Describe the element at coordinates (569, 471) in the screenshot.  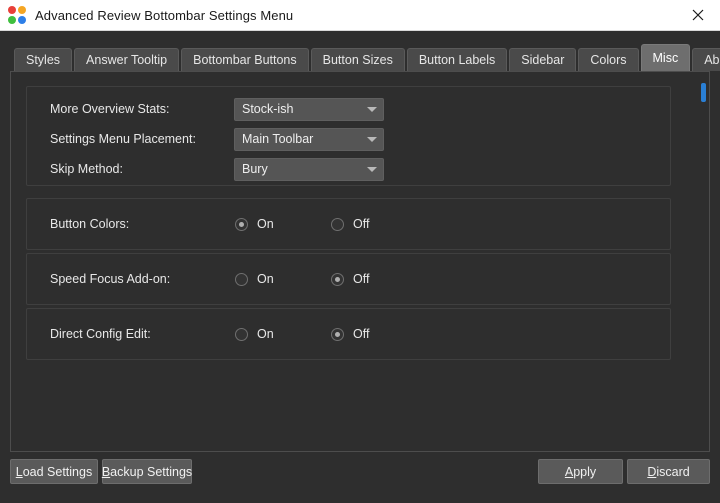
I see `apply-accel: A` at that location.